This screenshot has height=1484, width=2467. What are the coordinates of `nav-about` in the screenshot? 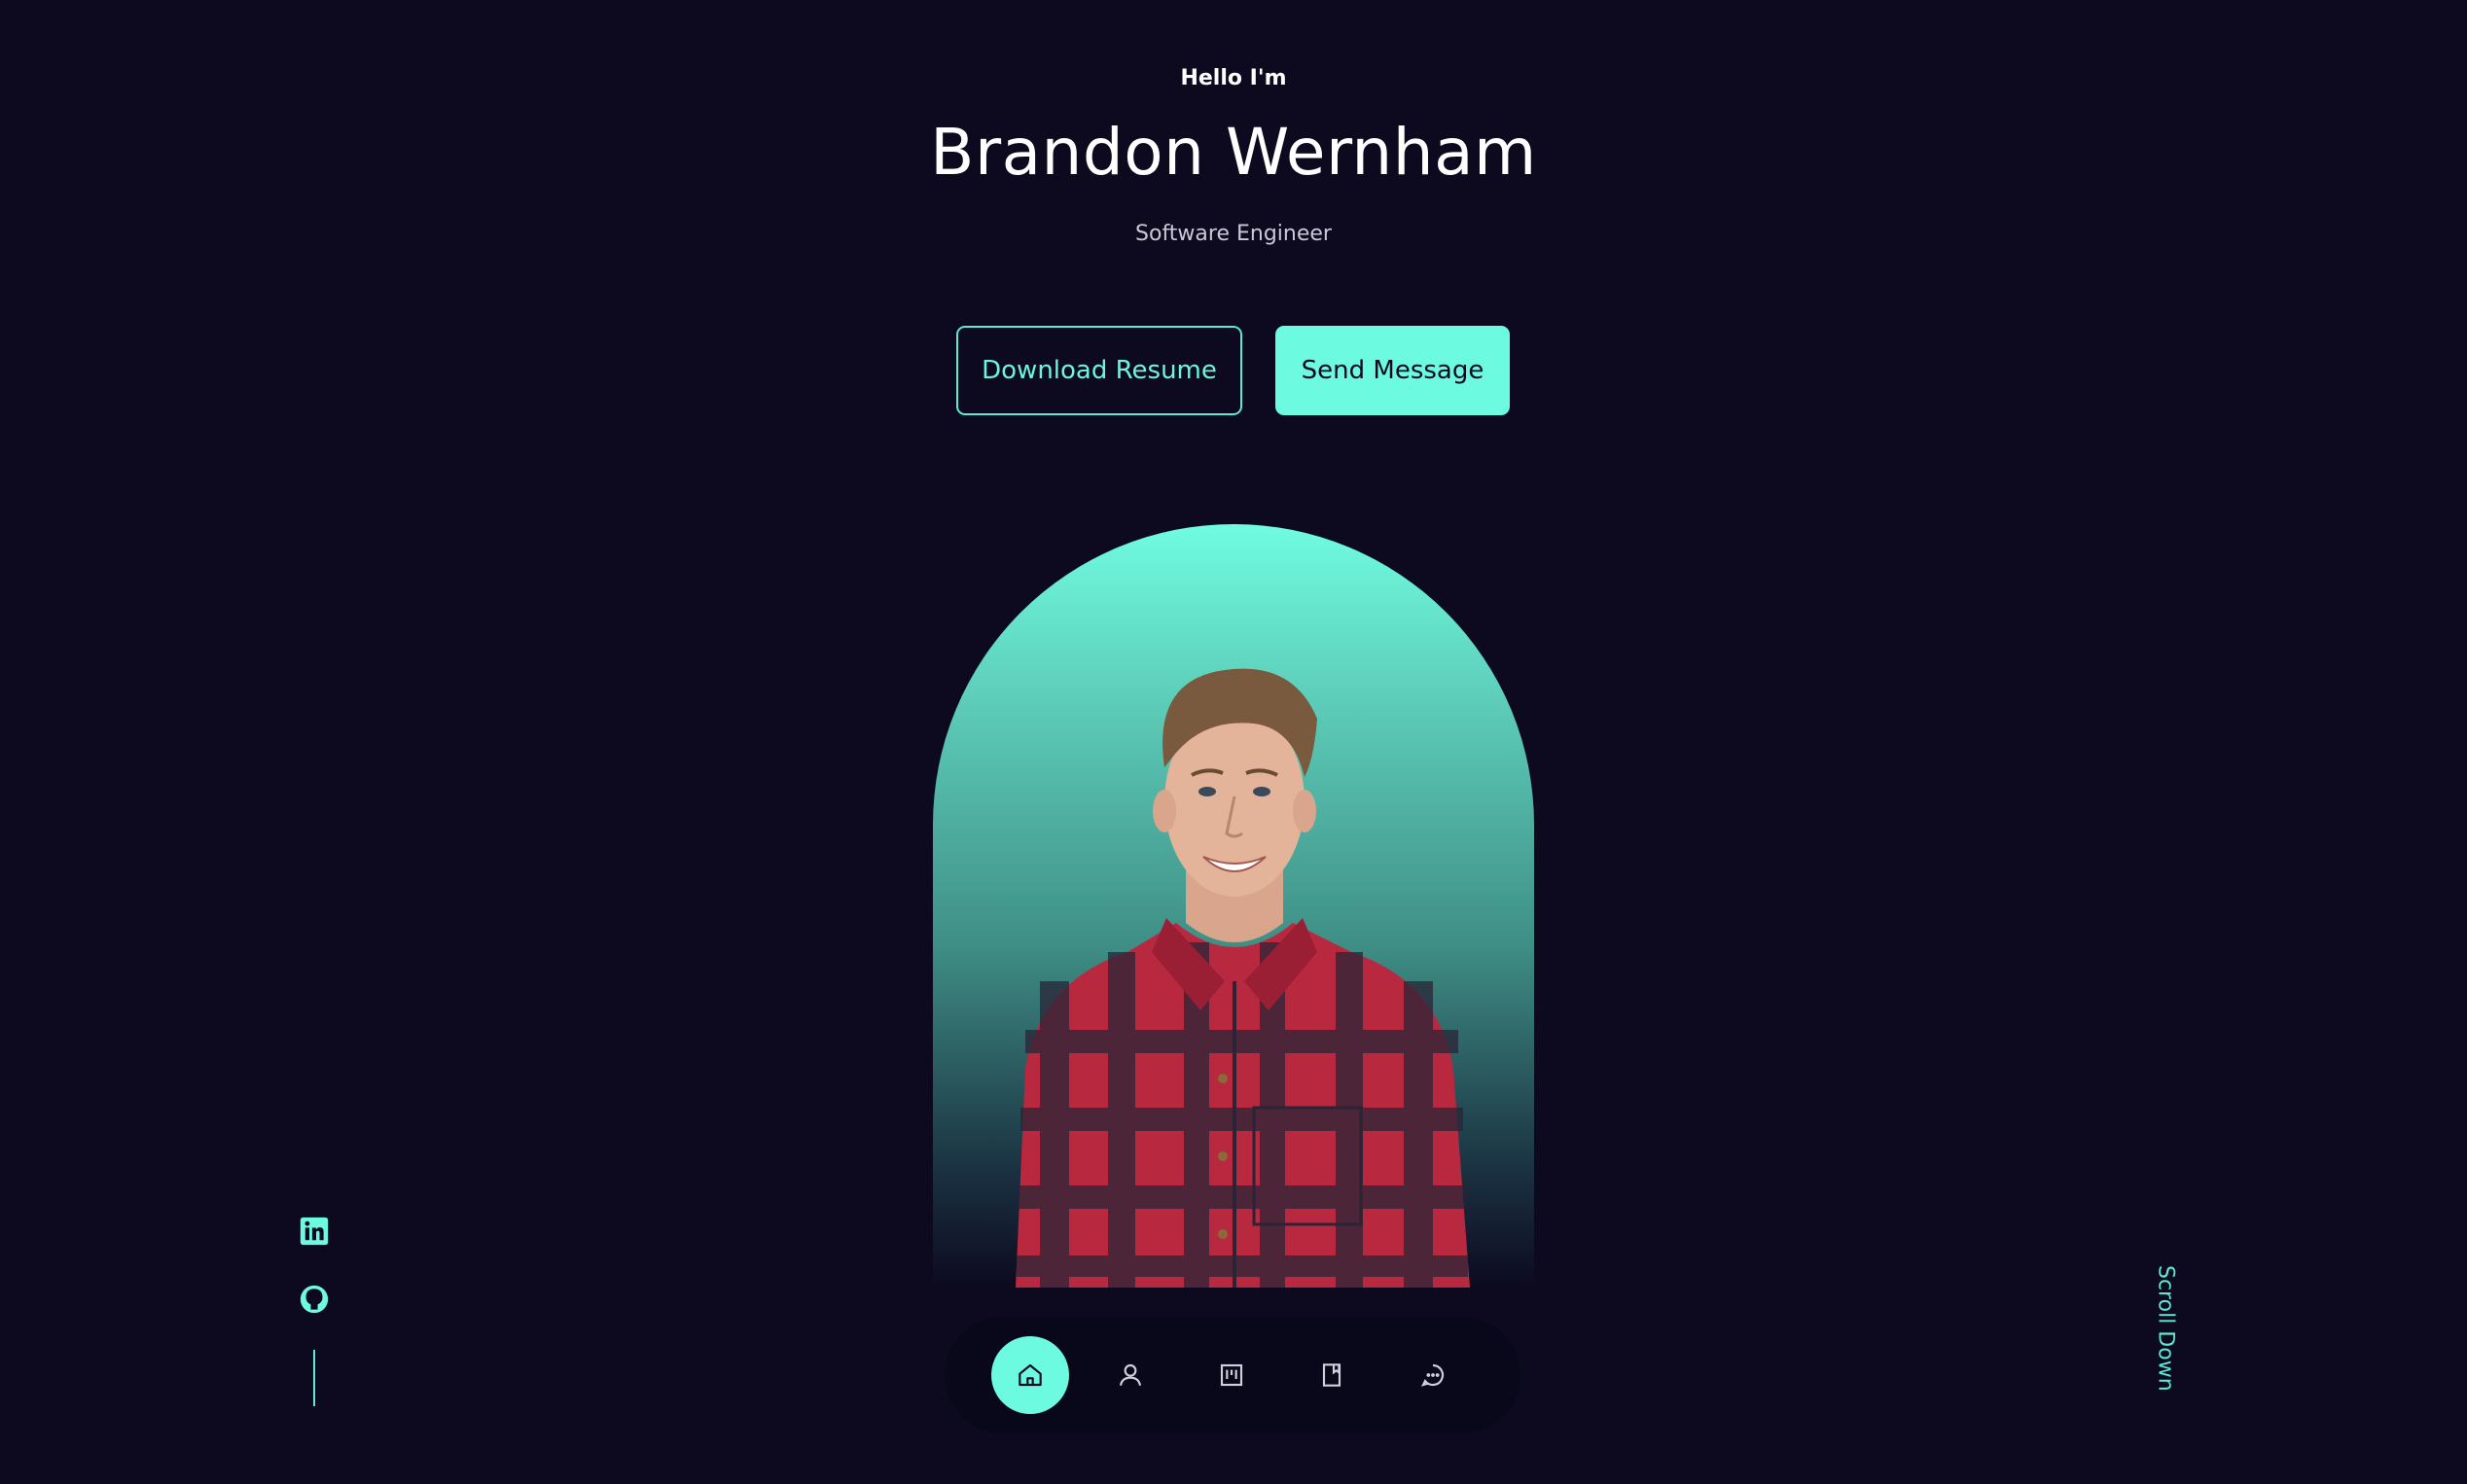 It's located at (1130, 1375).